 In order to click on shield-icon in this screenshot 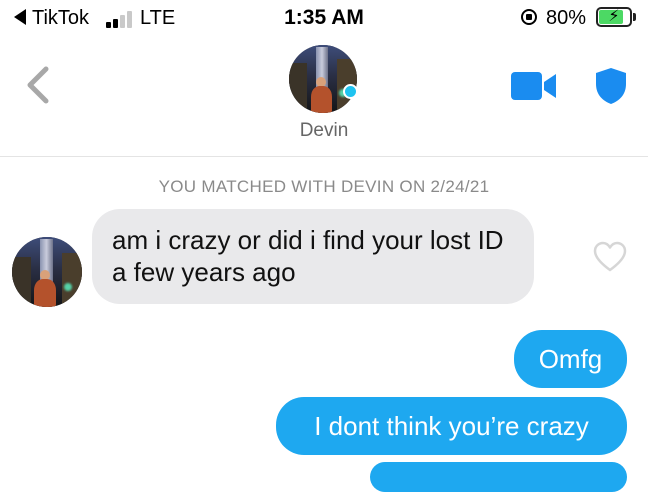, I will do `click(611, 86)`.